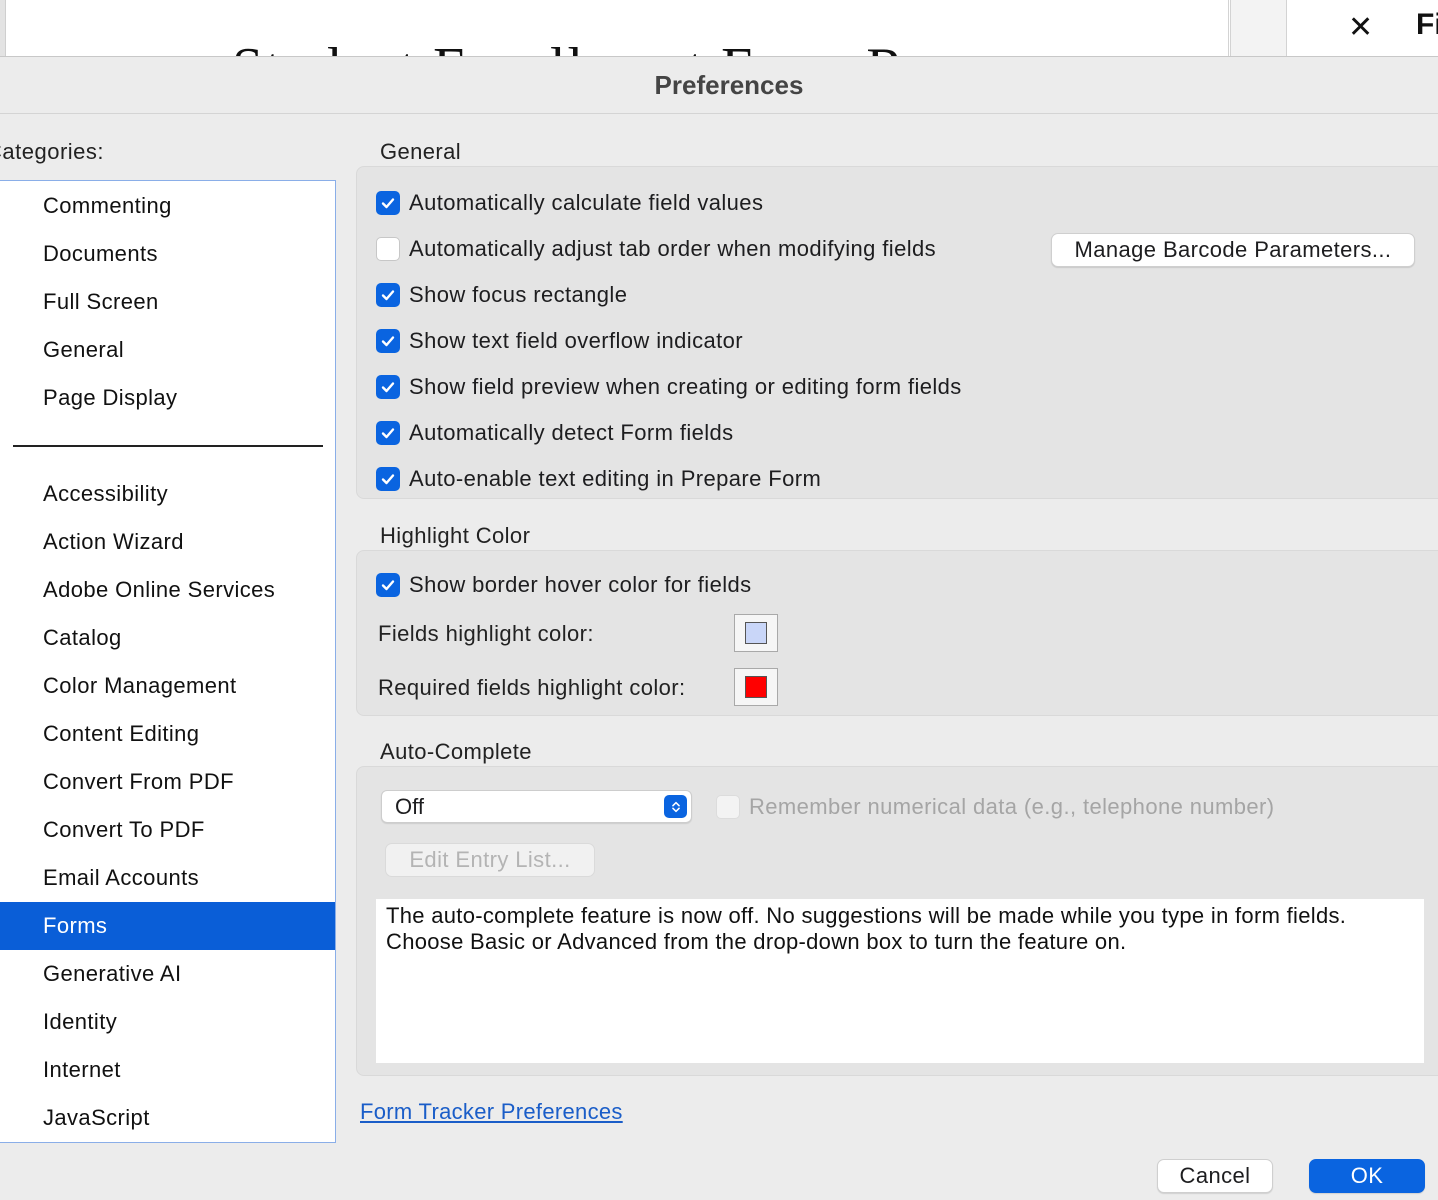 The height and width of the screenshot is (1200, 1438). I want to click on background-panel, so click(1258, 28).